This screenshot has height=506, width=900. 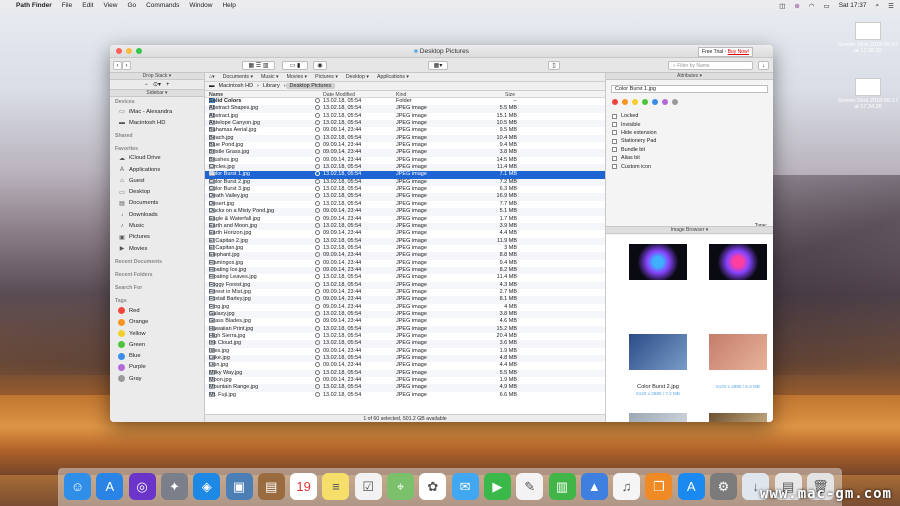 What do you see at coordinates (438, 65) in the screenshot?
I see `action-menu-button: ▦▾` at bounding box center [438, 65].